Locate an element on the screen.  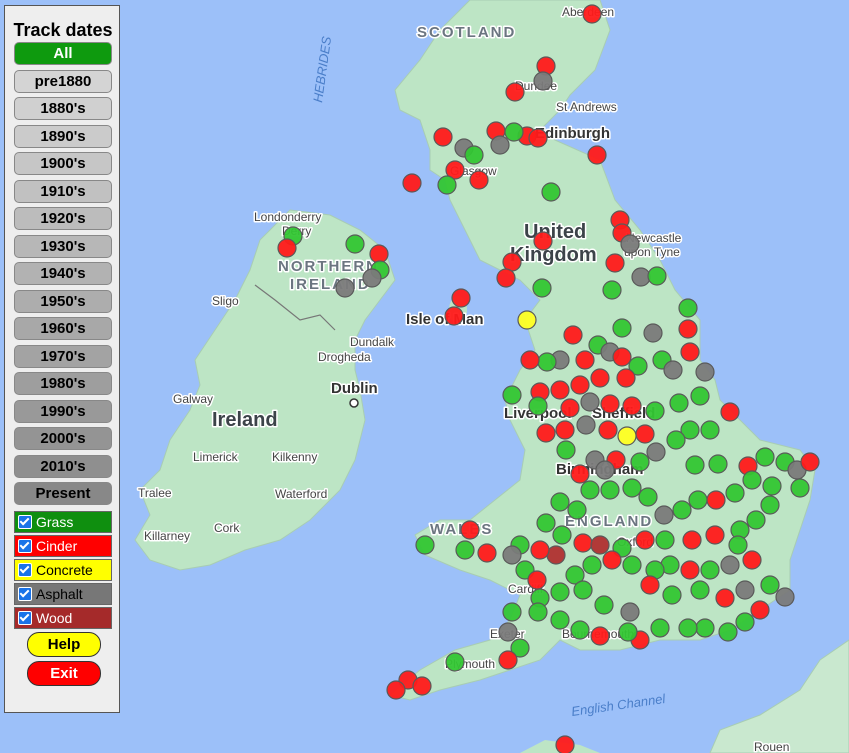
exit-button: Exit is located at coordinates (64, 673).